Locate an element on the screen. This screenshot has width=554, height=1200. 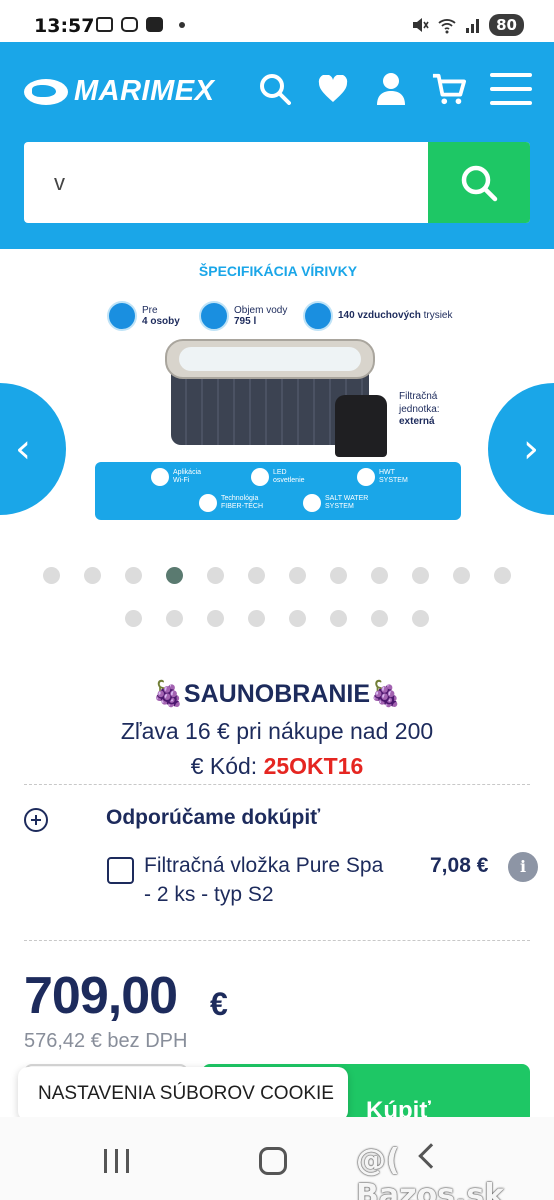
cart-icon is located at coordinates (449, 89).